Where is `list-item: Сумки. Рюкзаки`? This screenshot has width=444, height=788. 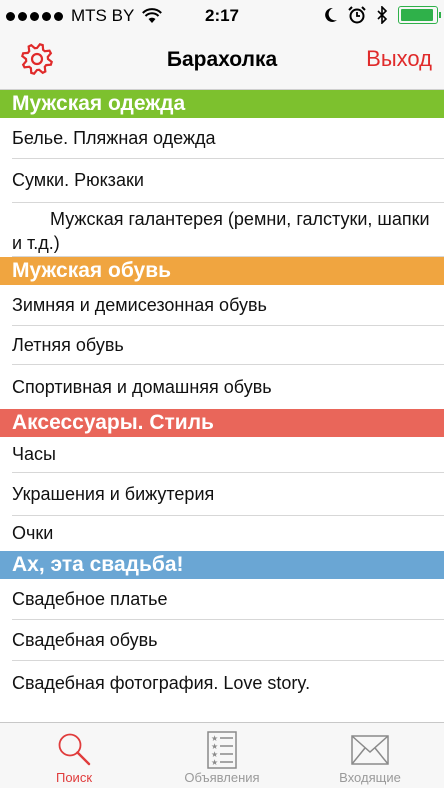
list-item: Сумки. Рюкзаки is located at coordinates (228, 181).